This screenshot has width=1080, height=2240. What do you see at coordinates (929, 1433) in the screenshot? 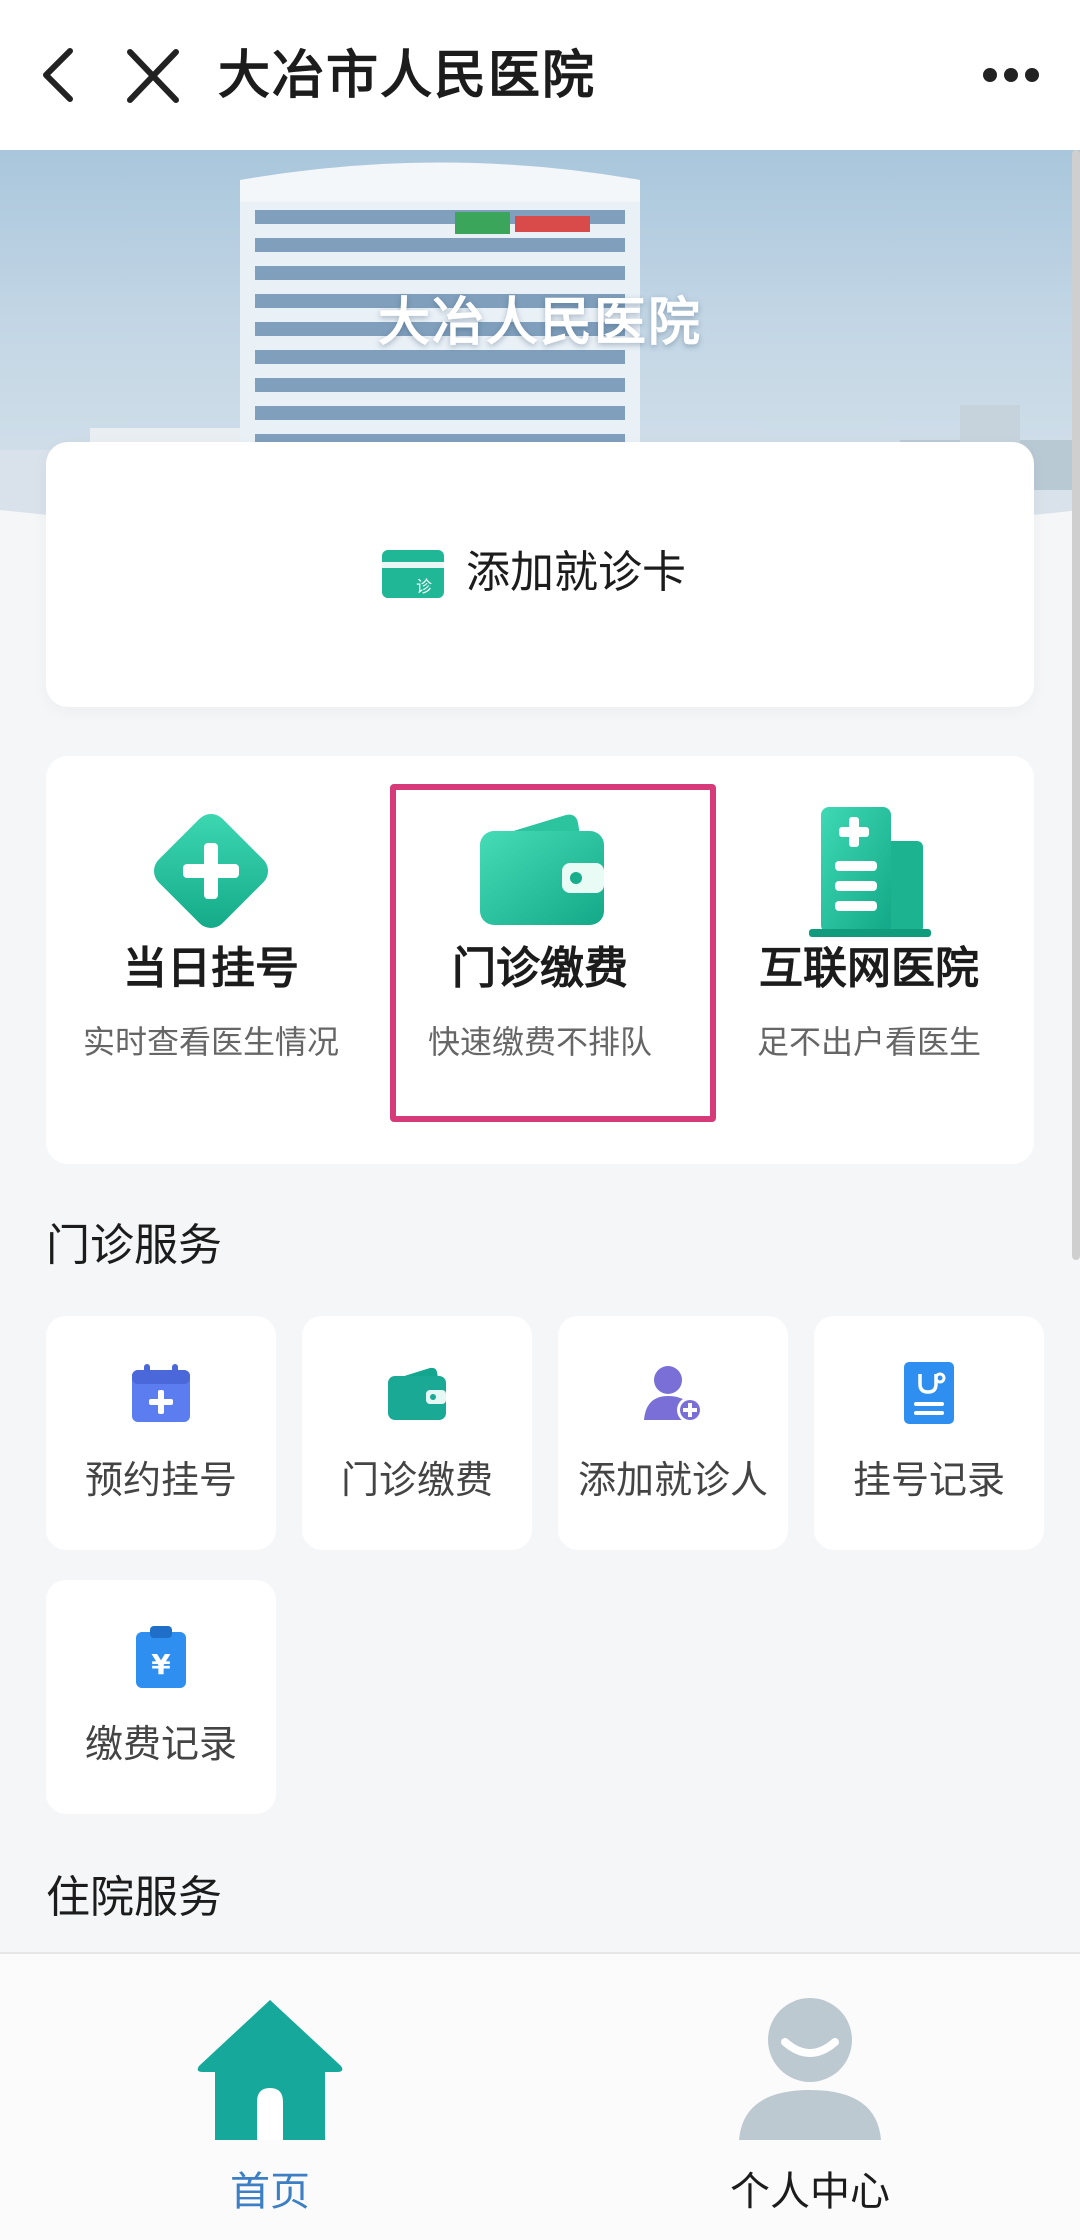
I see `service-registration-records: 挂号记录` at bounding box center [929, 1433].